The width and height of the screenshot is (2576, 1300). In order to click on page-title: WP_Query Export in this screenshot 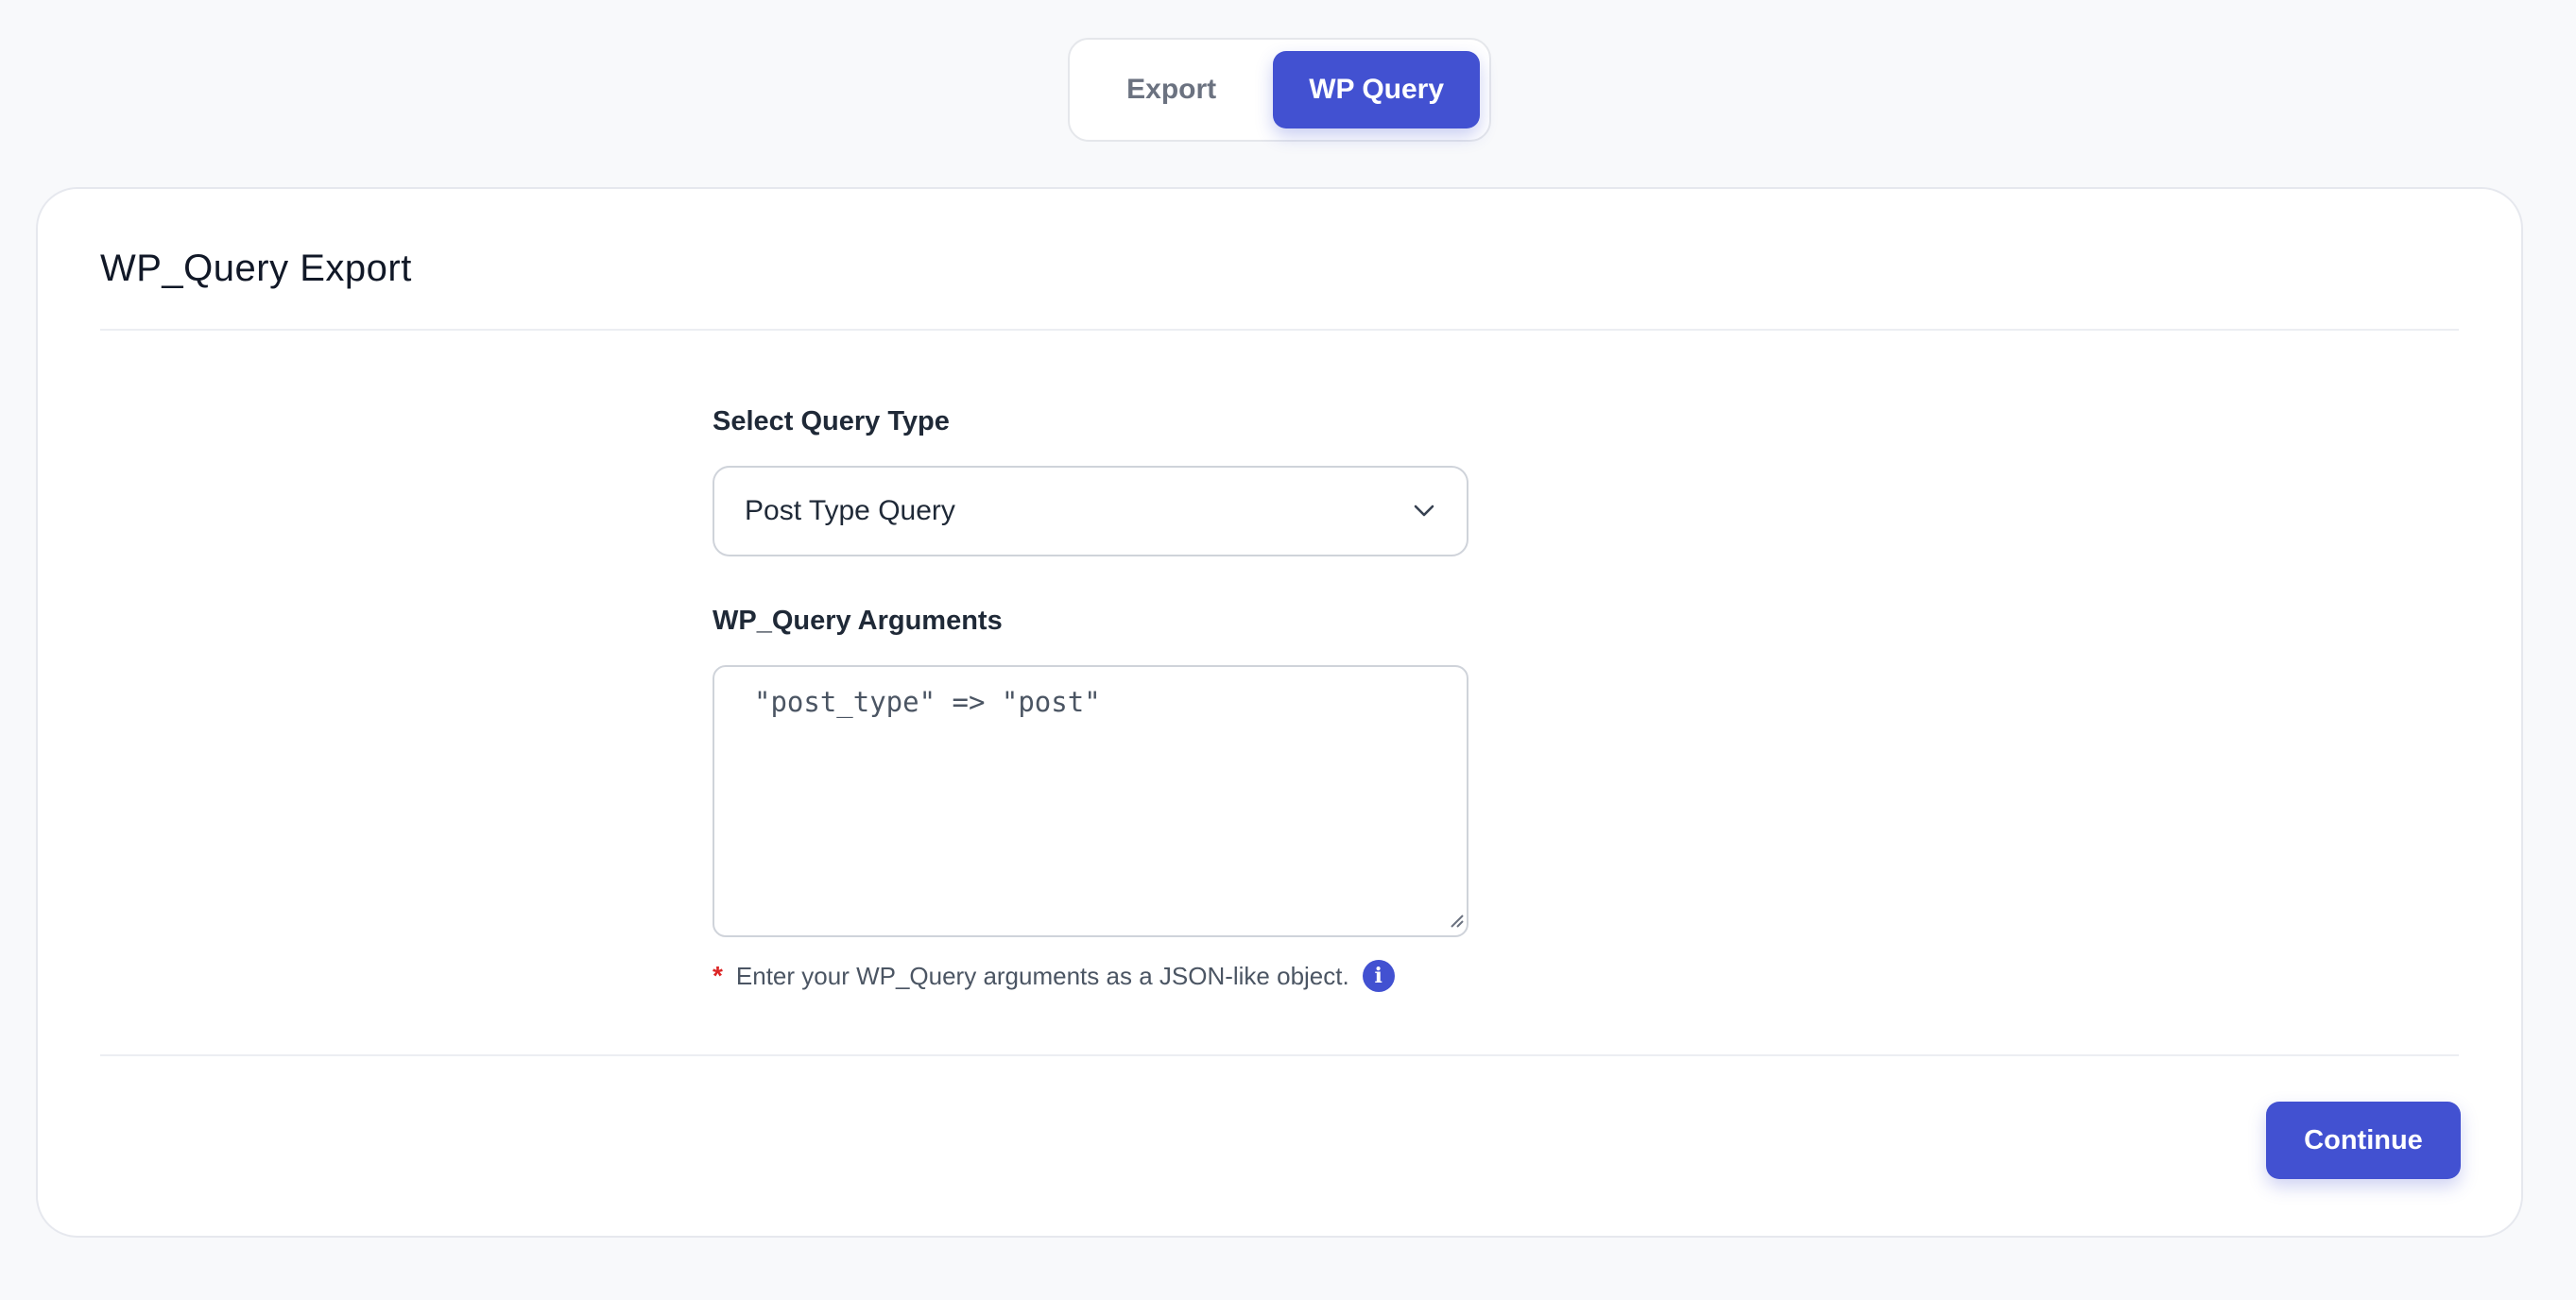, I will do `click(256, 268)`.